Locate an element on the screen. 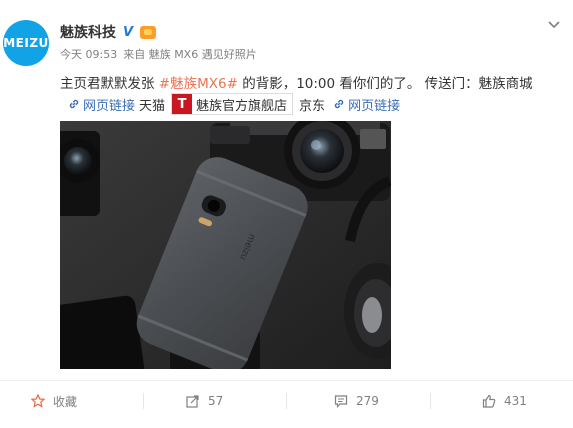 The image size is (573, 428). tmall-label: 天猫 is located at coordinates (152, 106).